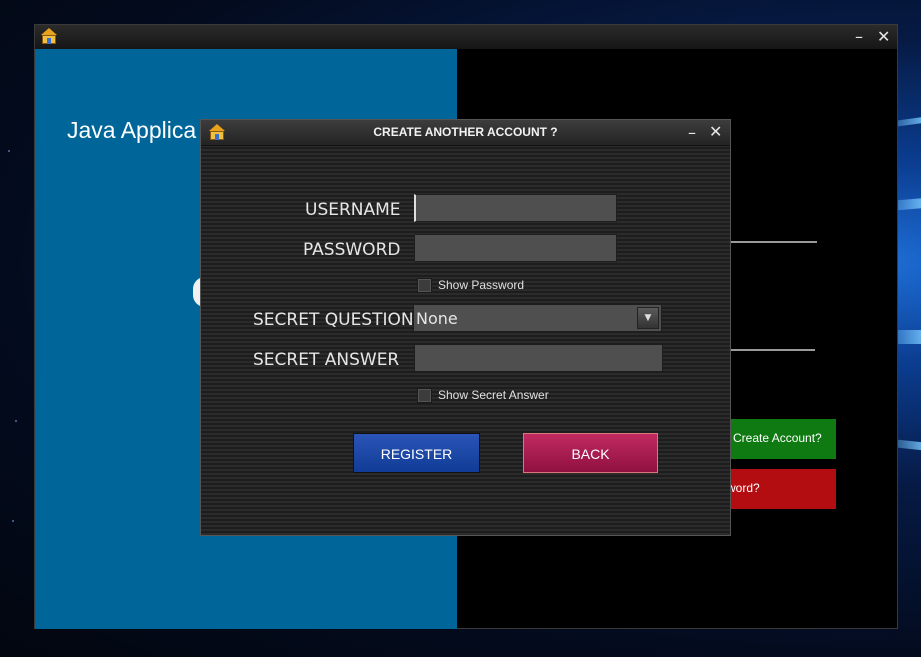  Describe the element at coordinates (515, 248) in the screenshot. I see `password-input` at that location.